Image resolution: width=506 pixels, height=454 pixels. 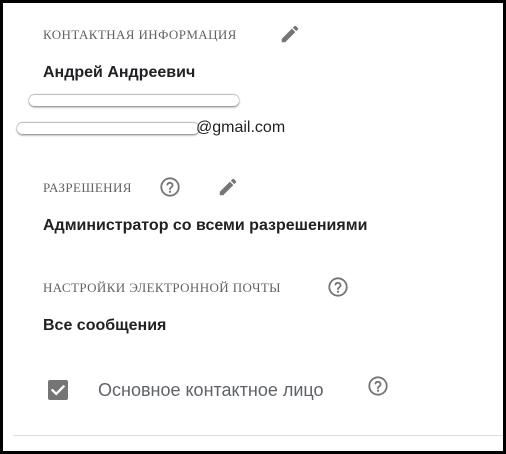 I want to click on contact-email: @gmail.com, so click(x=241, y=127).